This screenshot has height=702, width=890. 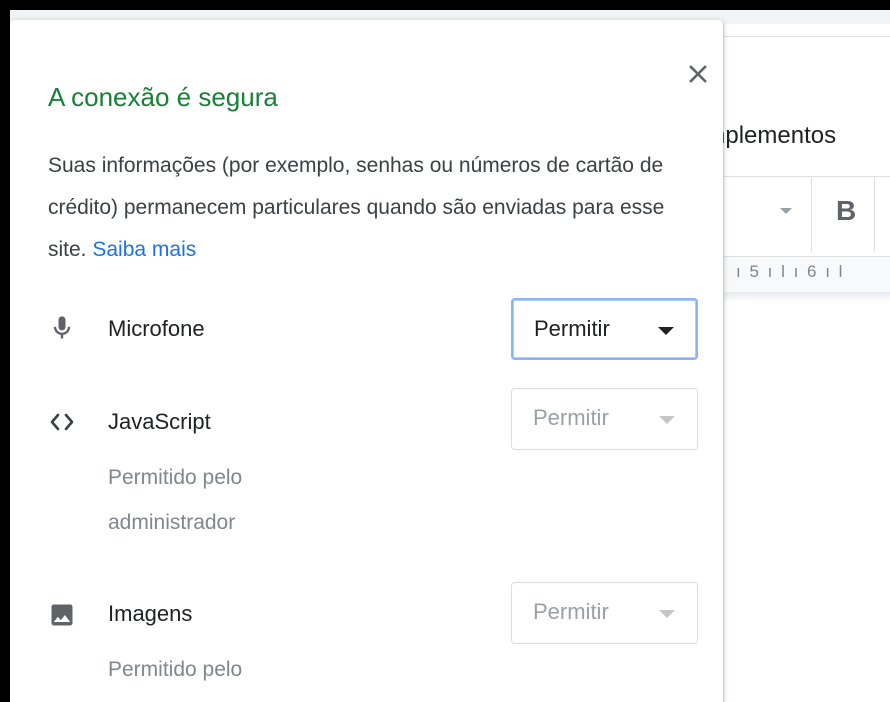 What do you see at coordinates (159, 421) in the screenshot?
I see `permission-label-javascript: JavaScript` at bounding box center [159, 421].